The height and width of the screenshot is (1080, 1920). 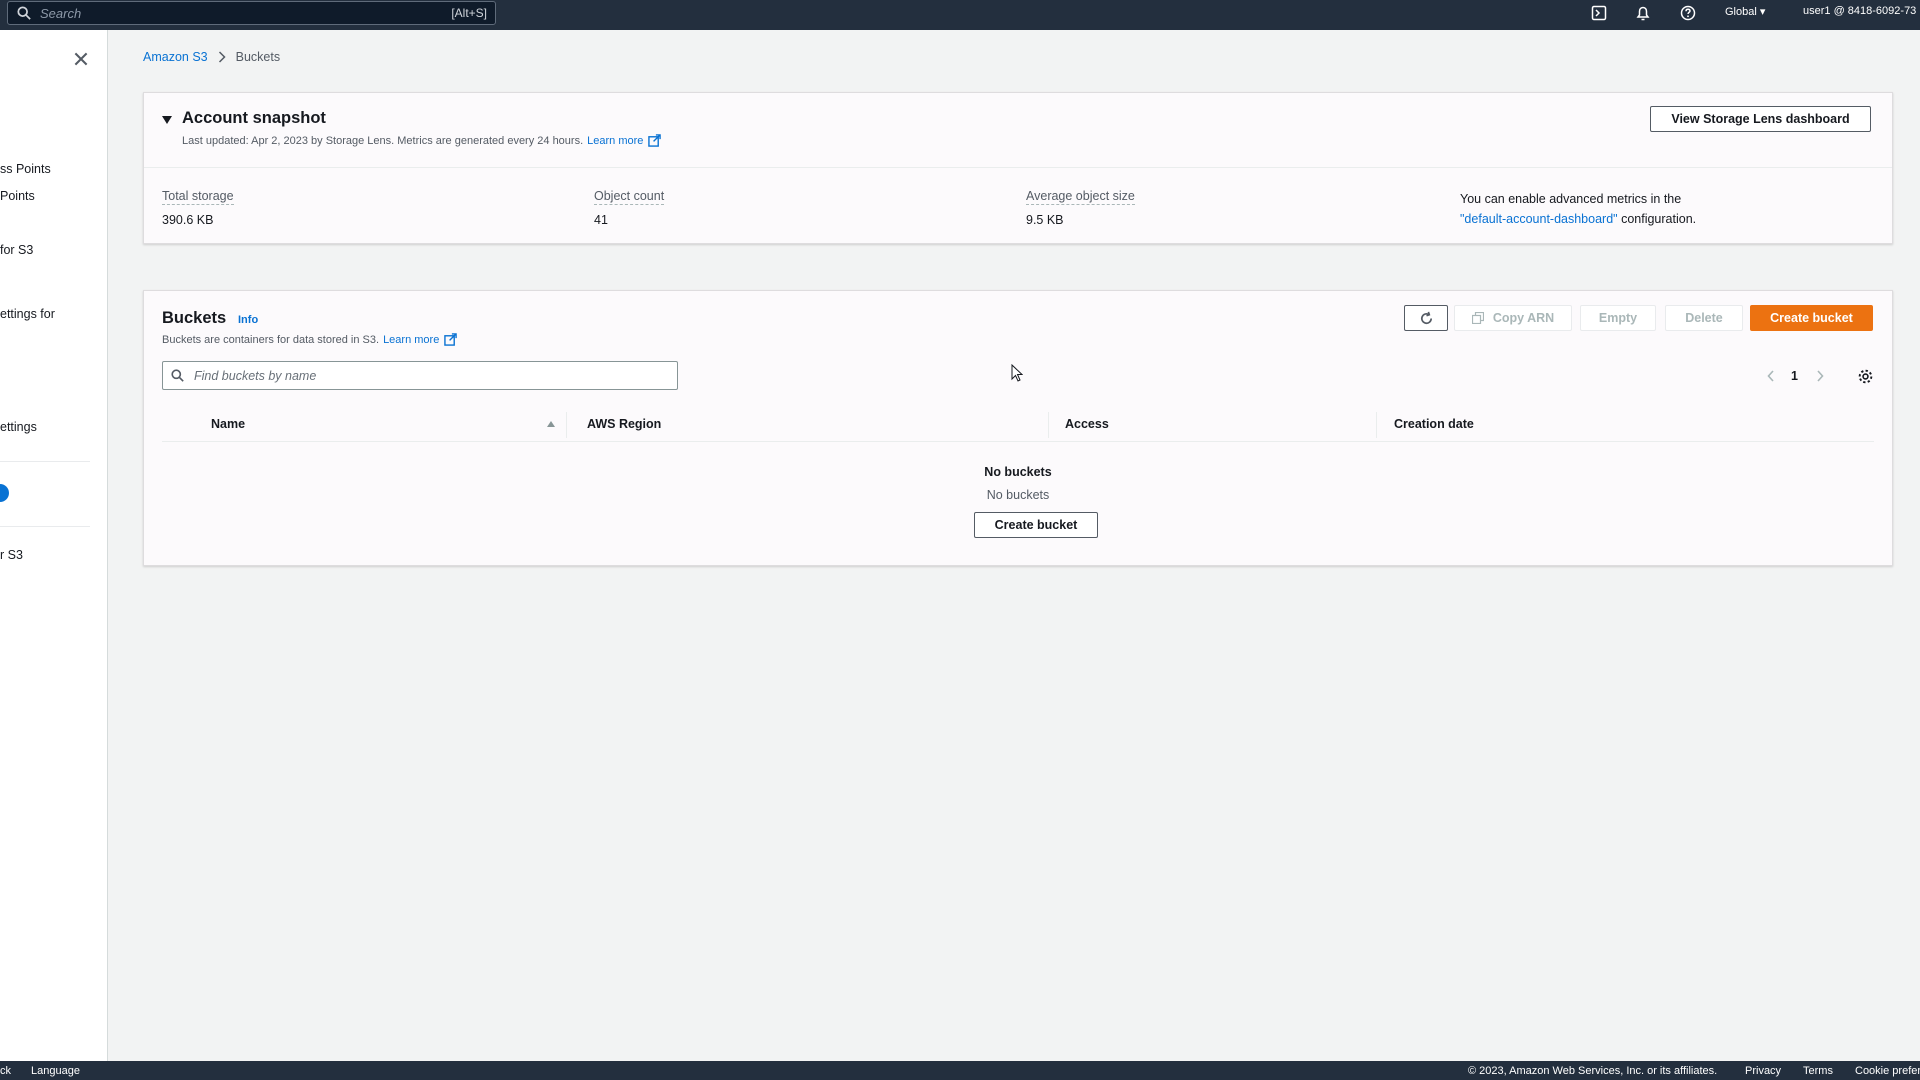 I want to click on table-header-divider, so click(x=1018, y=441).